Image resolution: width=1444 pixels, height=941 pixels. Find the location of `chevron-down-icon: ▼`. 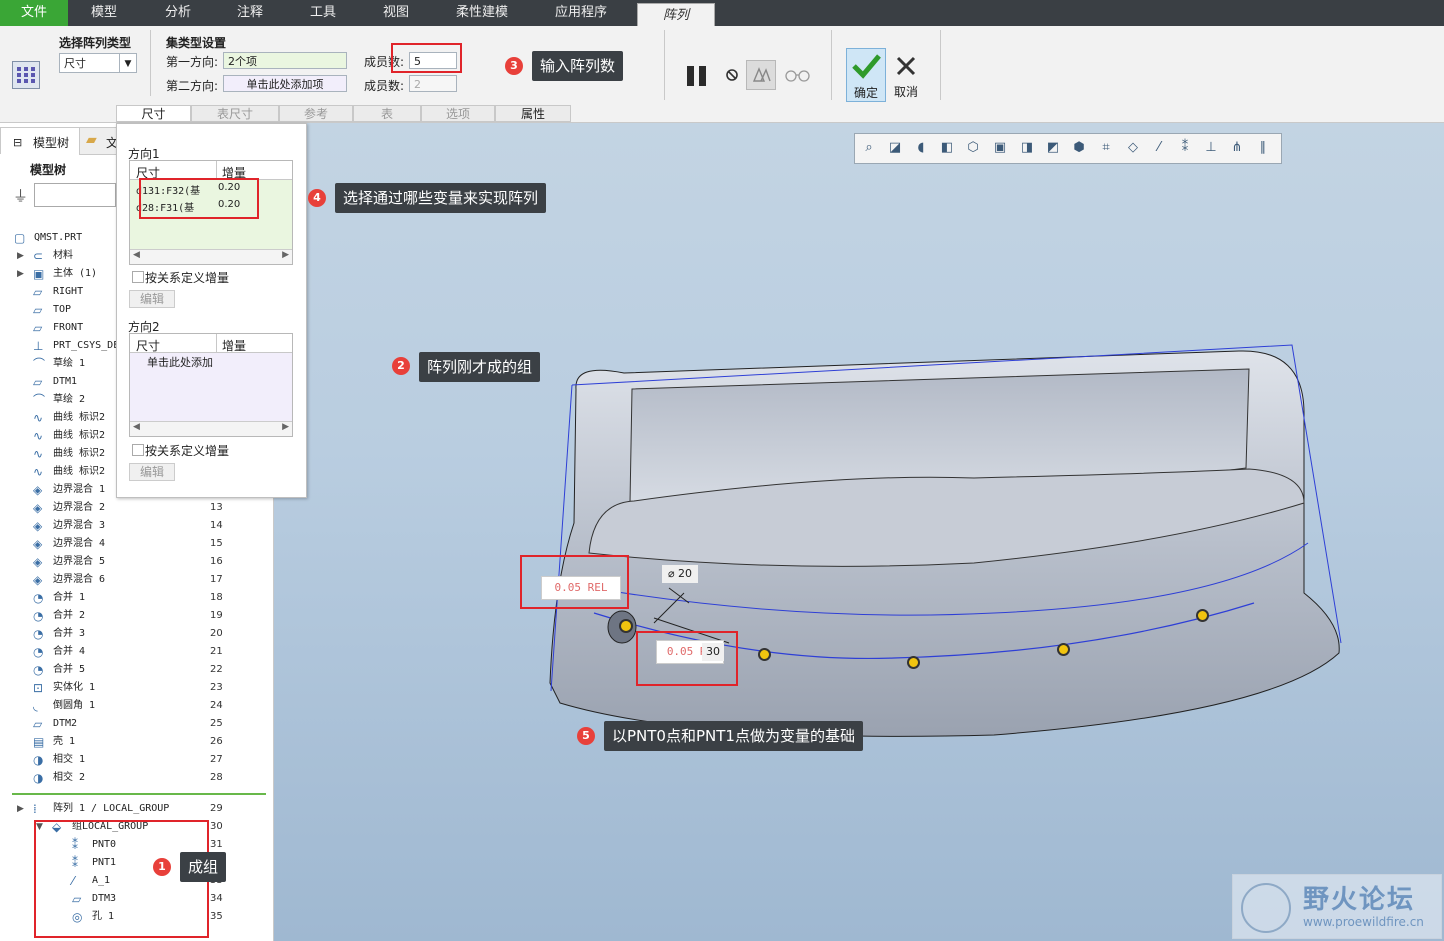

chevron-down-icon: ▼ is located at coordinates (127, 63).